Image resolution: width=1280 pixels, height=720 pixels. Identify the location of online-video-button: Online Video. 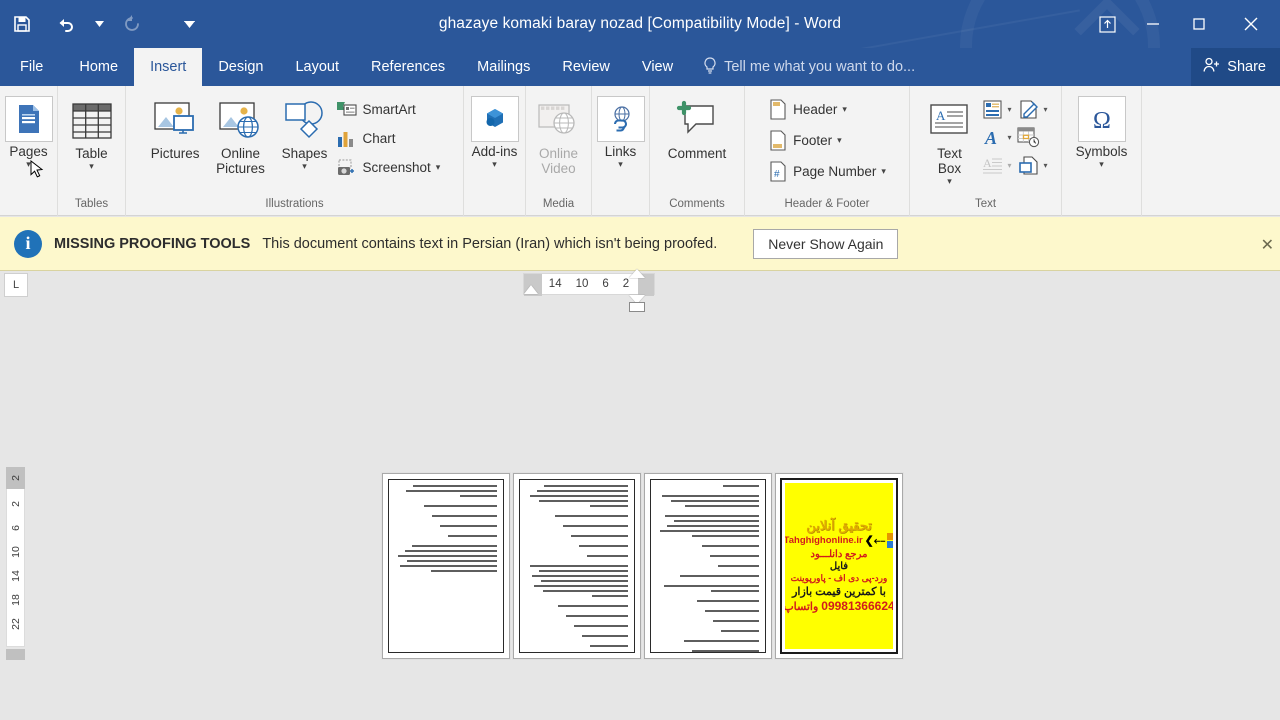
(559, 134).